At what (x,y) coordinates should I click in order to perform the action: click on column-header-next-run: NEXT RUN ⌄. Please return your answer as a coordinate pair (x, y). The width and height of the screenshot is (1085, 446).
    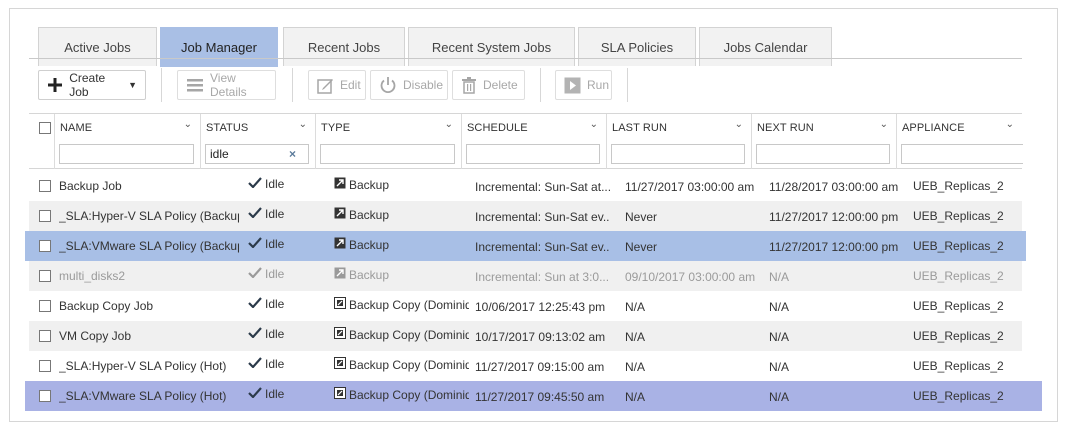
    Looking at the image, I should click on (823, 141).